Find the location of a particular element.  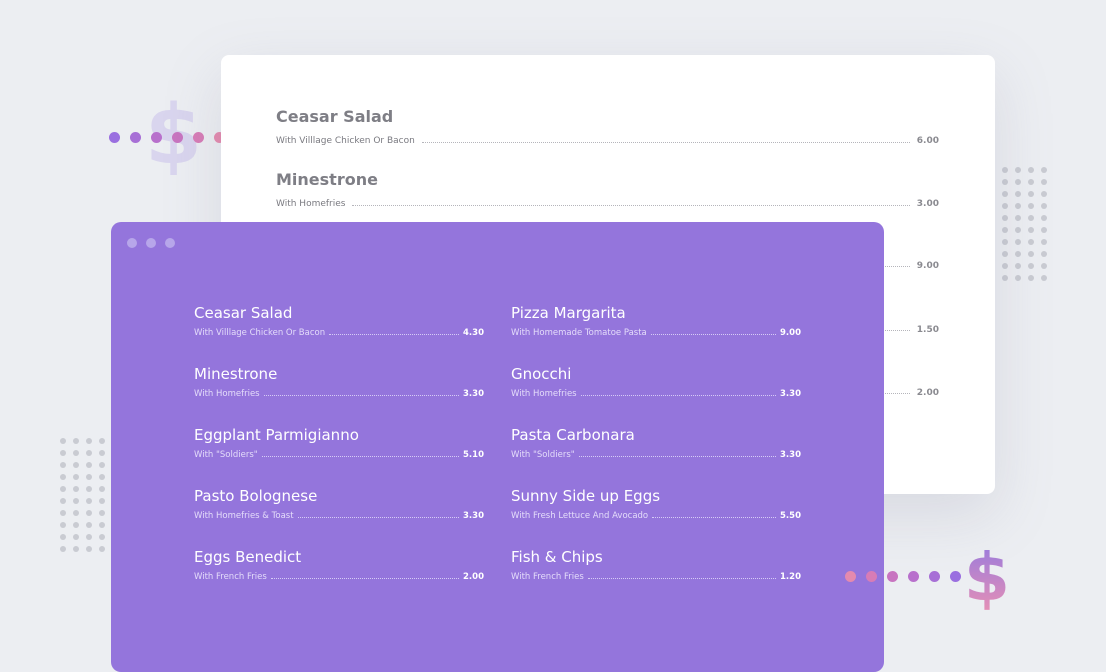

item-price: 1.20 is located at coordinates (790, 577).